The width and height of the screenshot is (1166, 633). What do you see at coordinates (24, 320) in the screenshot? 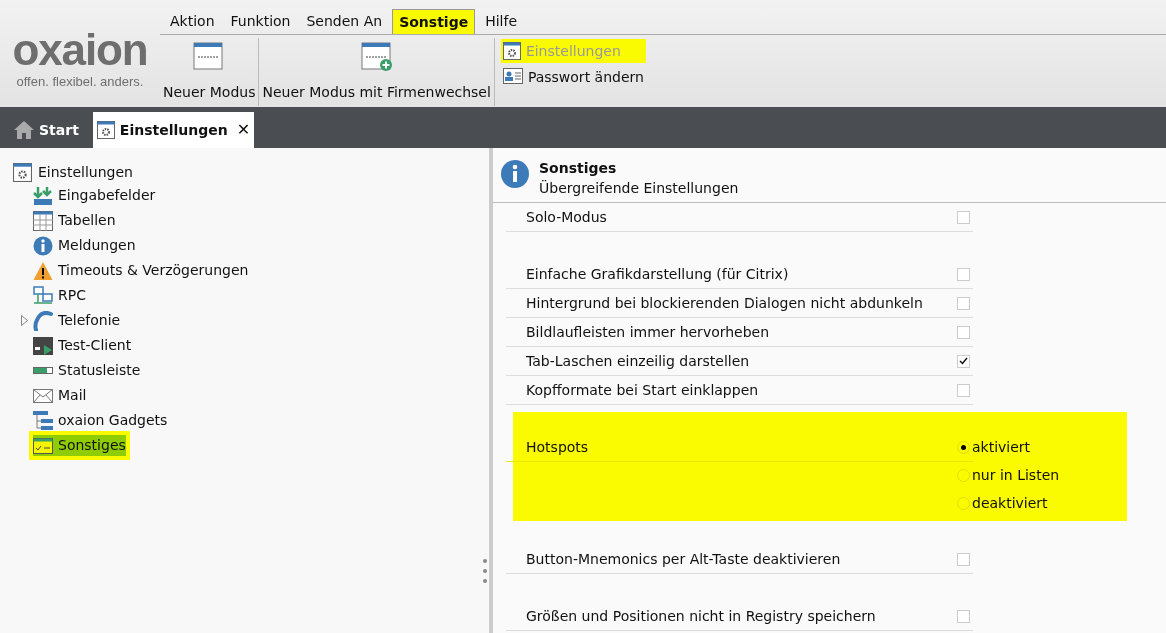
I see `expand-arrow-icon` at bounding box center [24, 320].